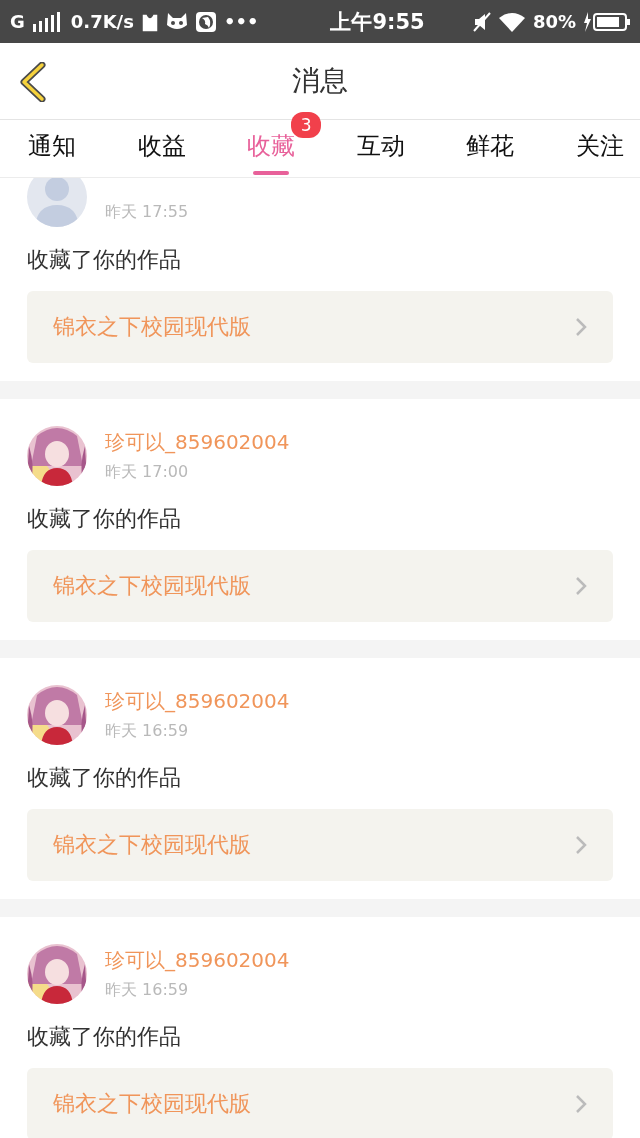 Image resolution: width=640 pixels, height=1138 pixels. Describe the element at coordinates (554, 21) in the screenshot. I see `battery-percent: 80%` at that location.